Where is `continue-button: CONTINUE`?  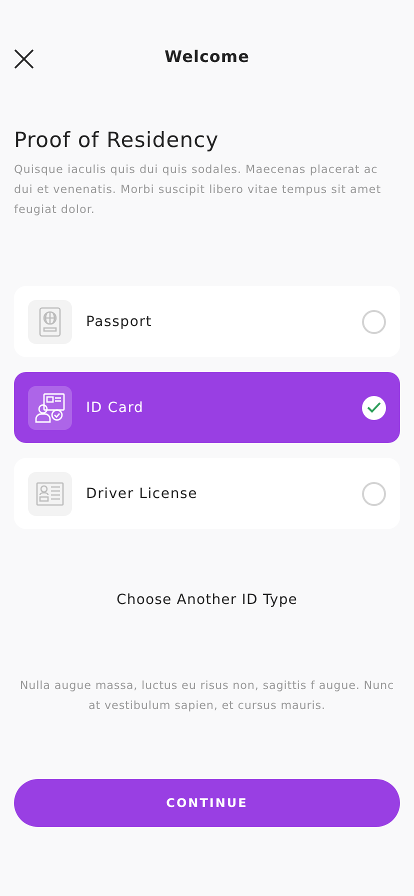
continue-button: CONTINUE is located at coordinates (207, 803).